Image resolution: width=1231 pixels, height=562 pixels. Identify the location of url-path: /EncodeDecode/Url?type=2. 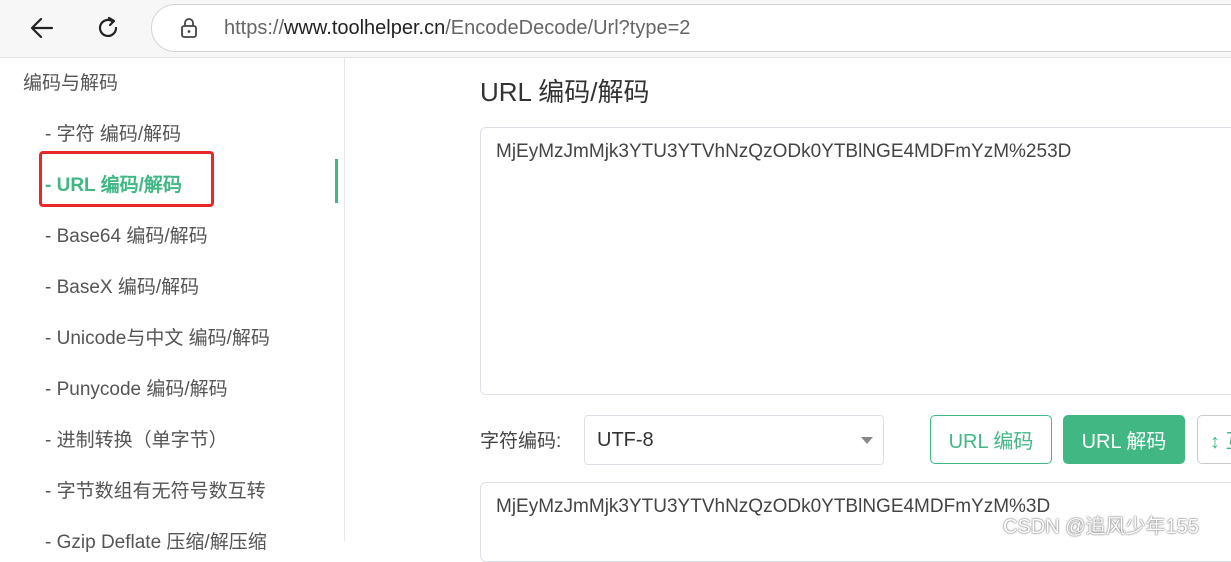
(568, 28).